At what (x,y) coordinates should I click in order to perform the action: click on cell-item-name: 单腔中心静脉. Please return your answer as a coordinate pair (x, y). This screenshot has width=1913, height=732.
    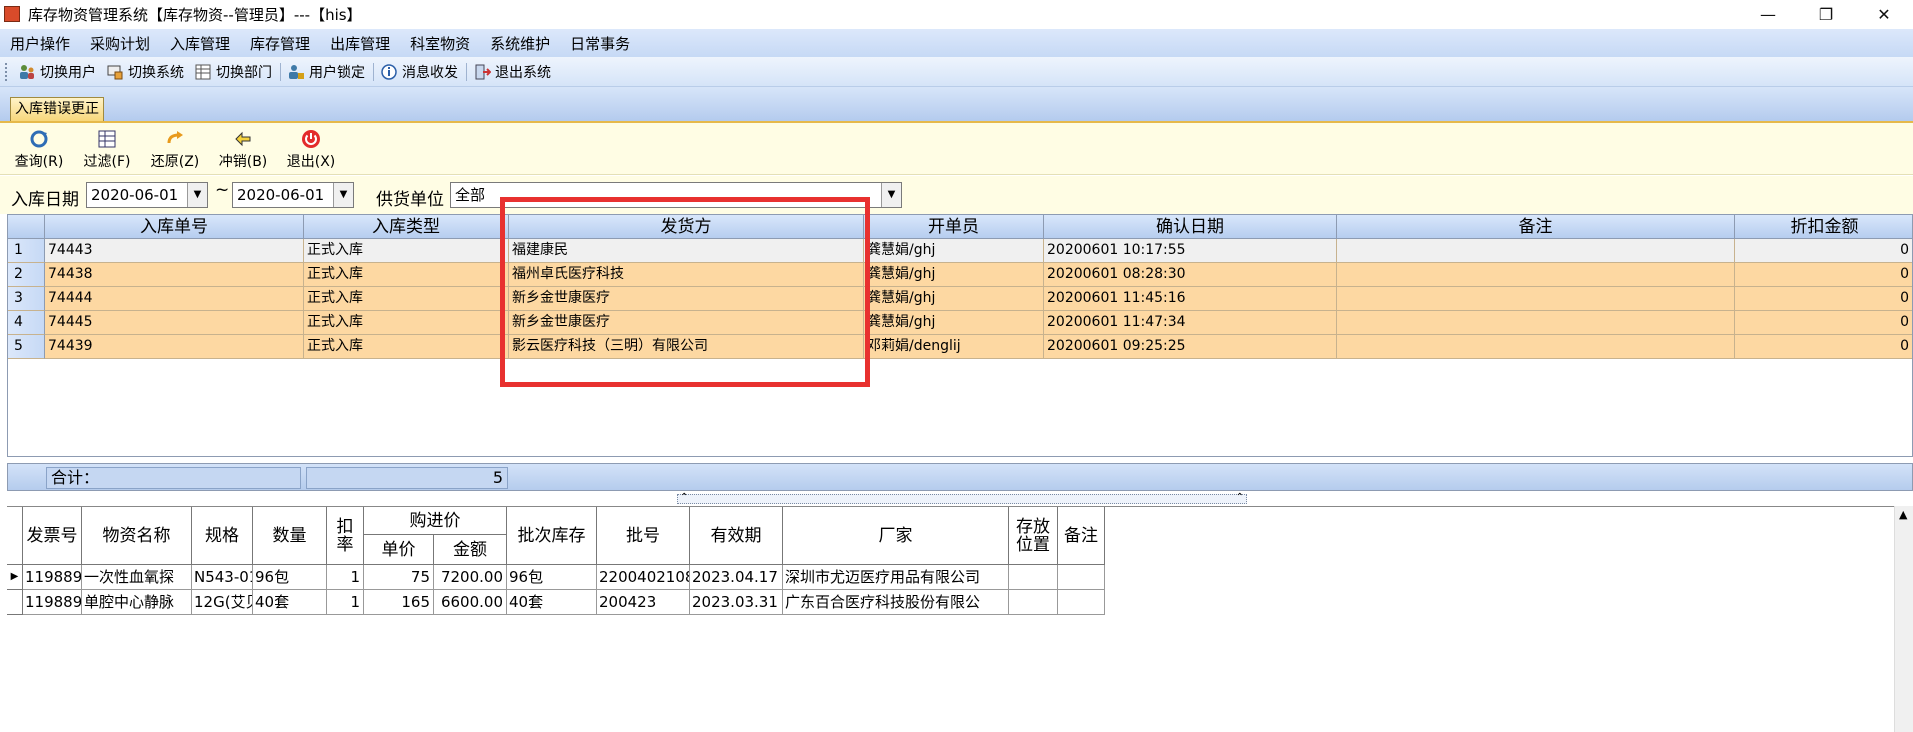
    Looking at the image, I should click on (137, 602).